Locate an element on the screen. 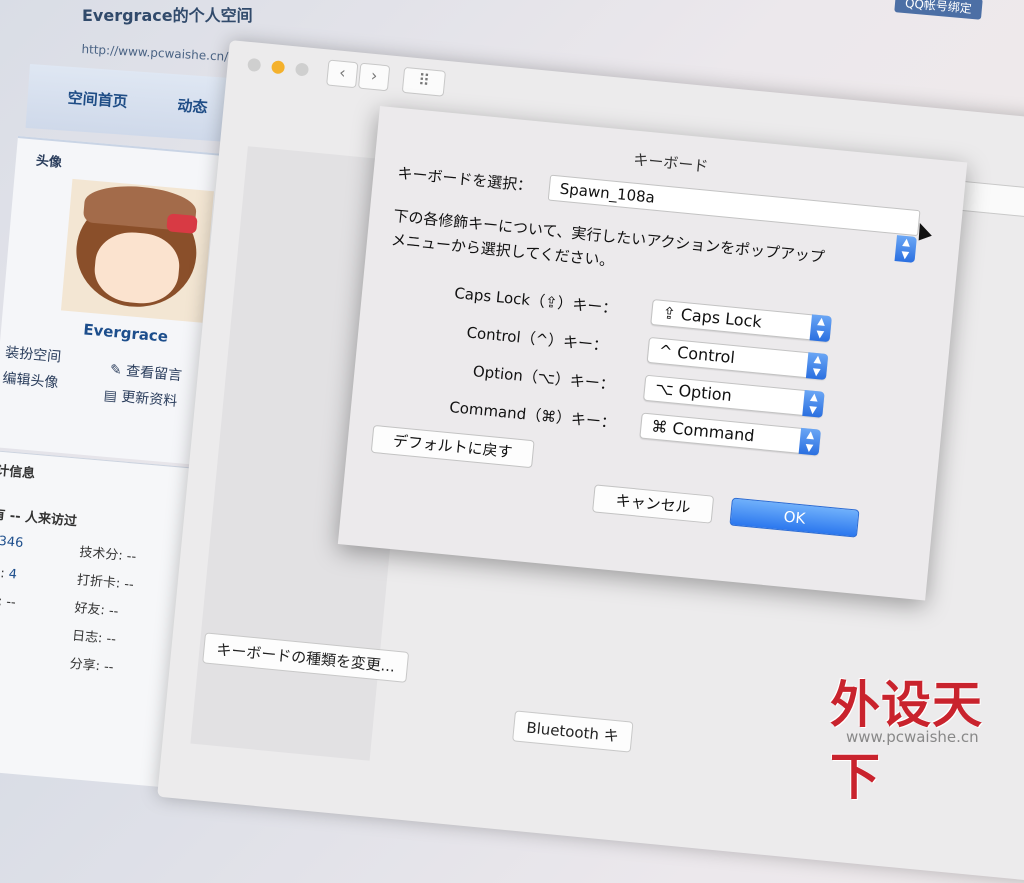 The height and width of the screenshot is (883, 1024). avatar is located at coordinates (137, 250).